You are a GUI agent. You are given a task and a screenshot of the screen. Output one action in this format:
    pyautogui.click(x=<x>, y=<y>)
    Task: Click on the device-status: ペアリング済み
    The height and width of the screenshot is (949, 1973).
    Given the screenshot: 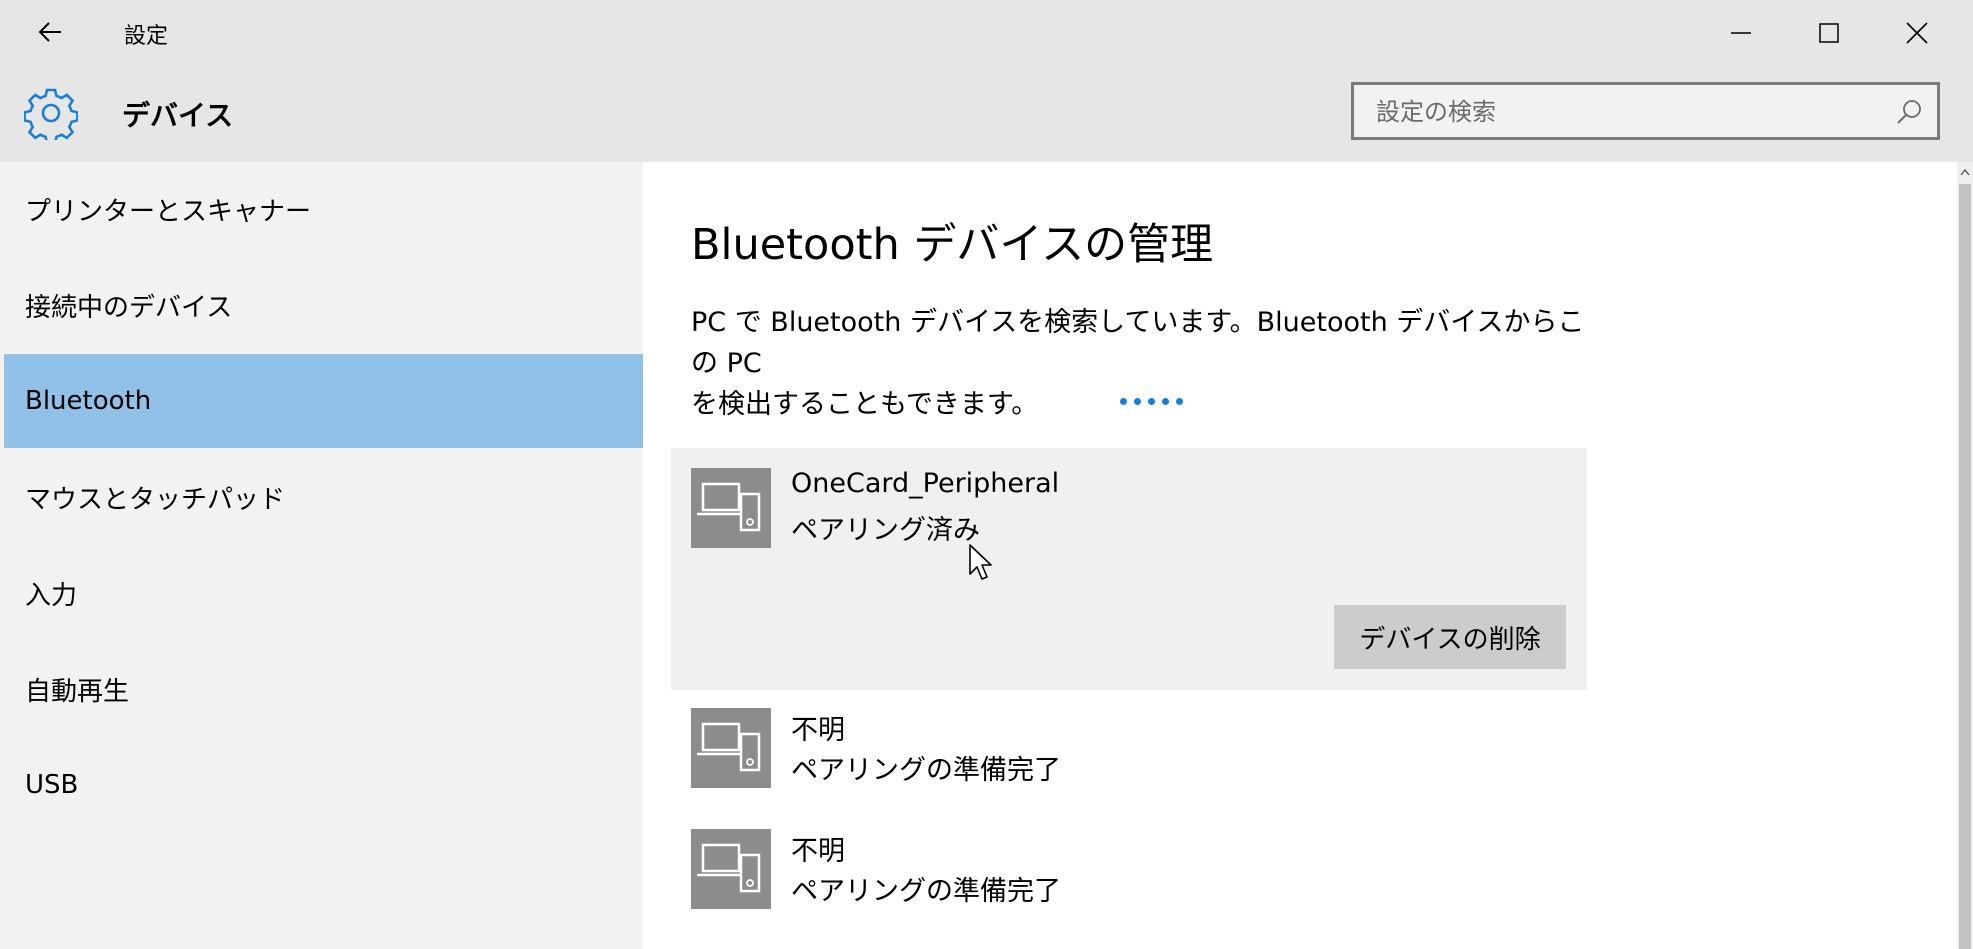 What is the action you would take?
    pyautogui.click(x=885, y=530)
    